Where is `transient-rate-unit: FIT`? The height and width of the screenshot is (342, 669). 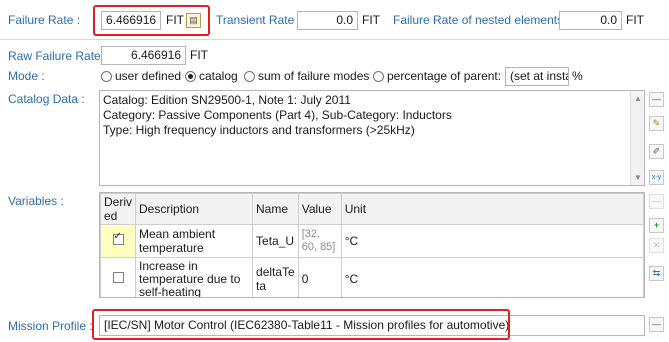
transient-rate-unit: FIT is located at coordinates (371, 20).